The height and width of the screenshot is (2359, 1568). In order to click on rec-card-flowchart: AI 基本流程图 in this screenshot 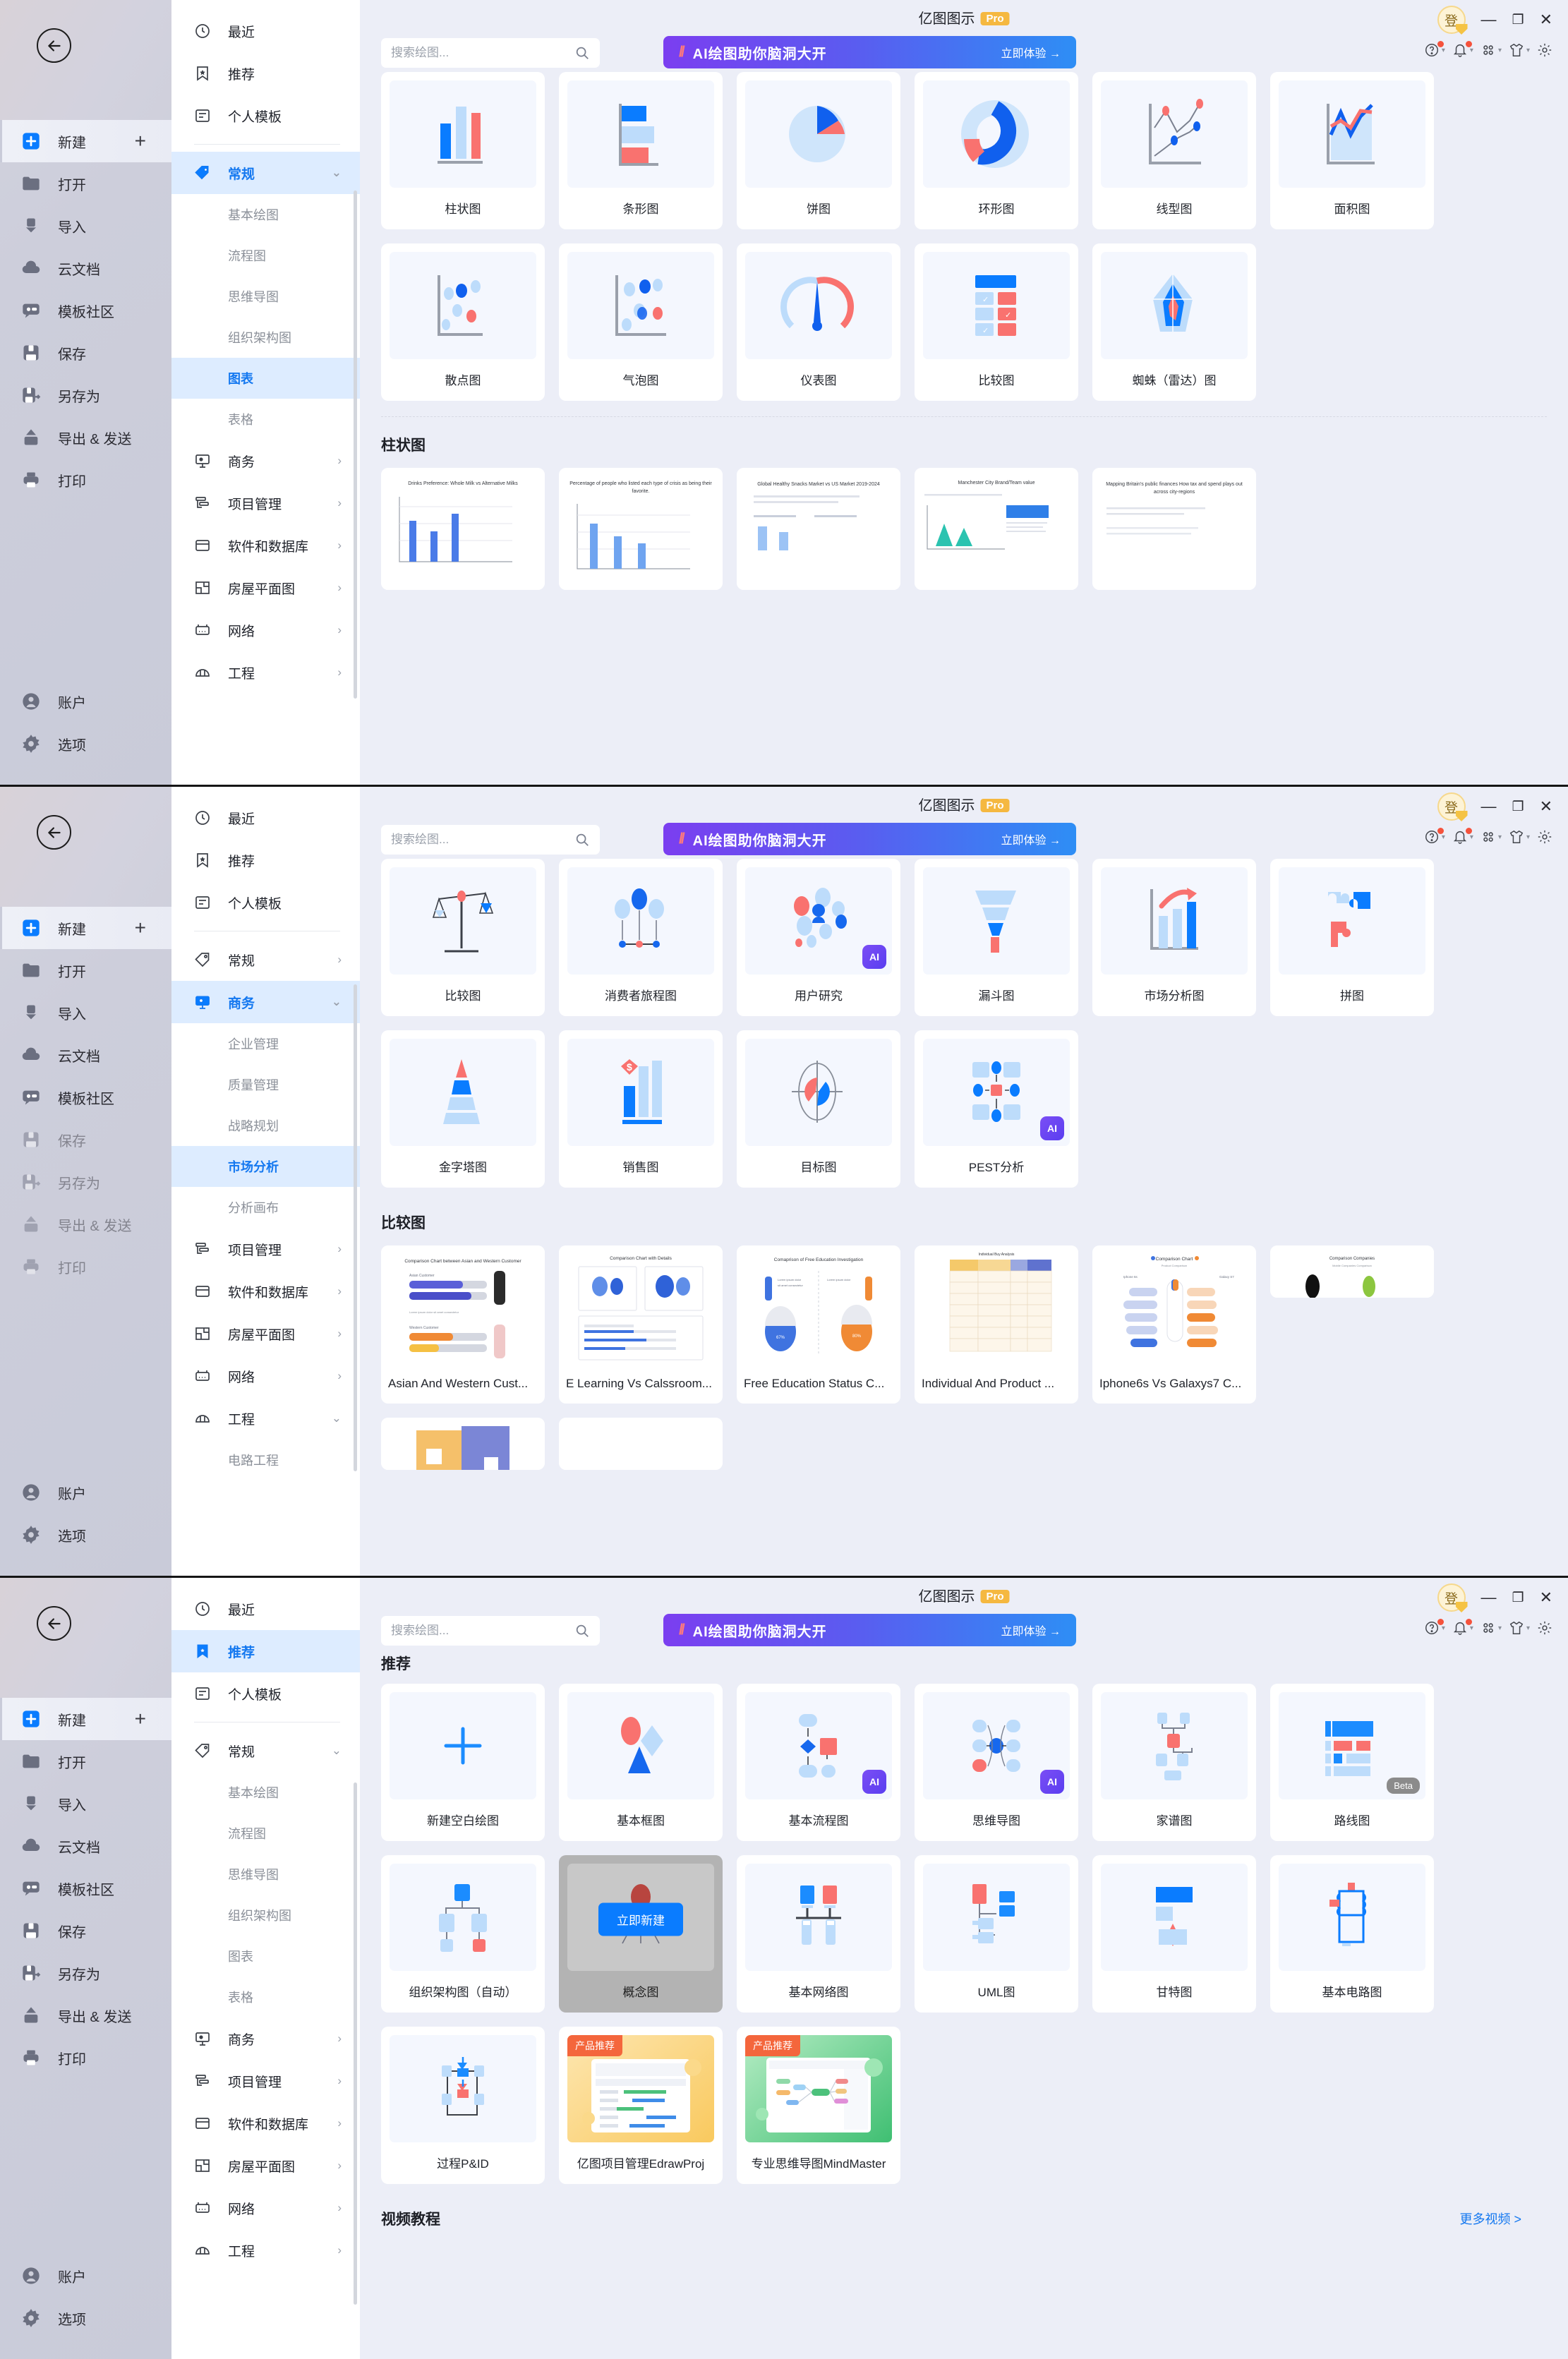, I will do `click(819, 1762)`.